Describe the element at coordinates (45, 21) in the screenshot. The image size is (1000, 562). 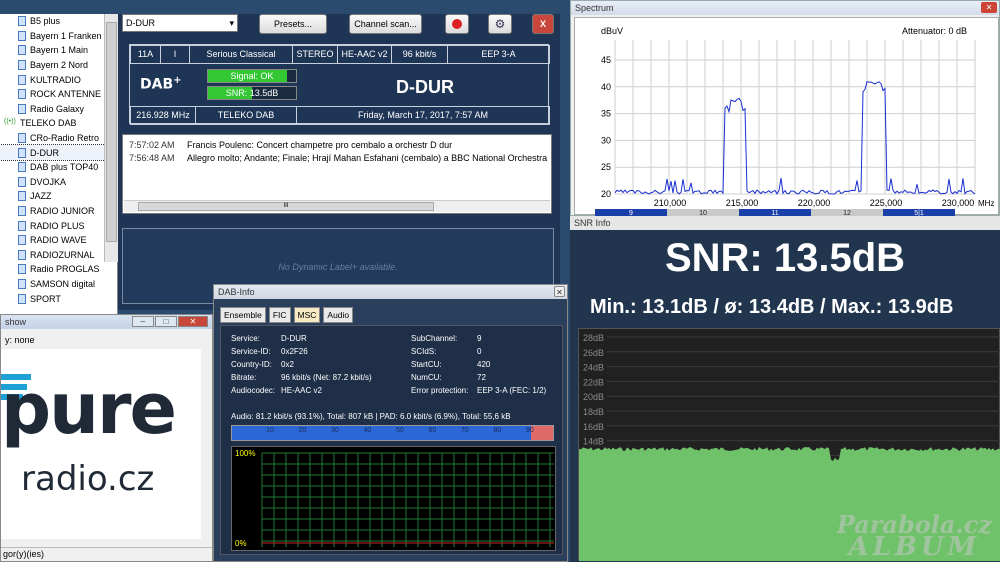
I see `station-label: B5 plus` at that location.